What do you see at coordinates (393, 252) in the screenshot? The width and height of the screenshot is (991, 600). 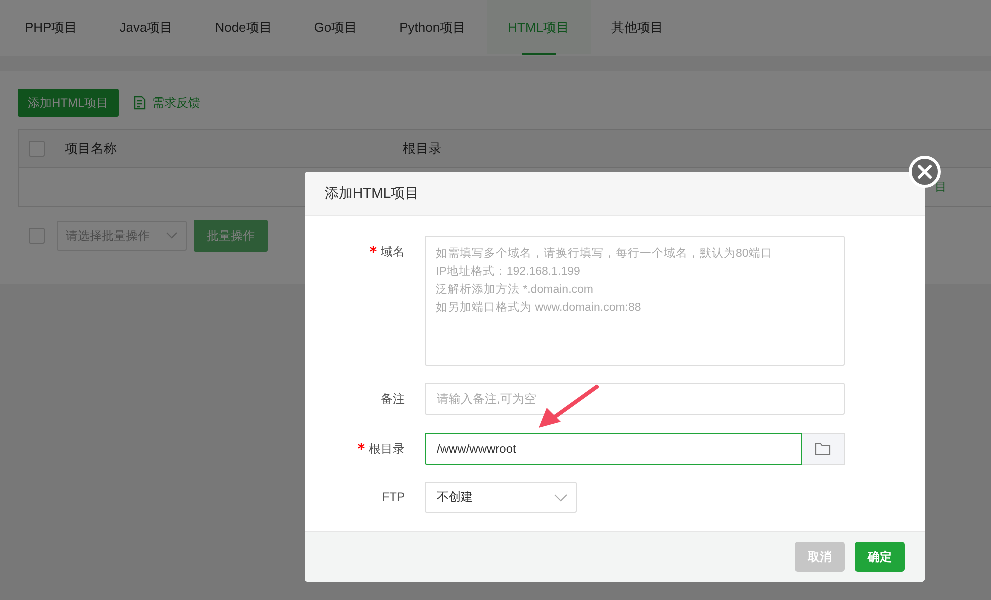 I see `field-label: 域名` at bounding box center [393, 252].